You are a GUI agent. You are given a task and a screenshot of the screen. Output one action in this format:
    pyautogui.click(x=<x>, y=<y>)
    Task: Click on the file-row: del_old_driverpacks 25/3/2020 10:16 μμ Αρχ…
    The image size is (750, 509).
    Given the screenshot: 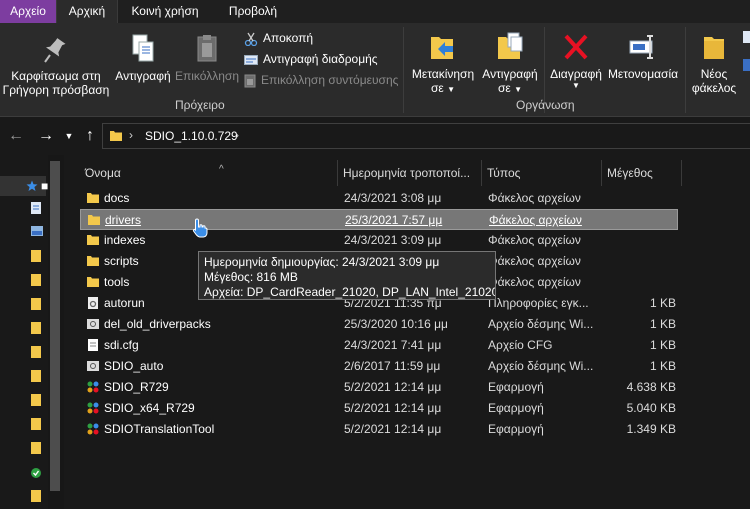 What is the action you would take?
    pyautogui.click(x=379, y=324)
    